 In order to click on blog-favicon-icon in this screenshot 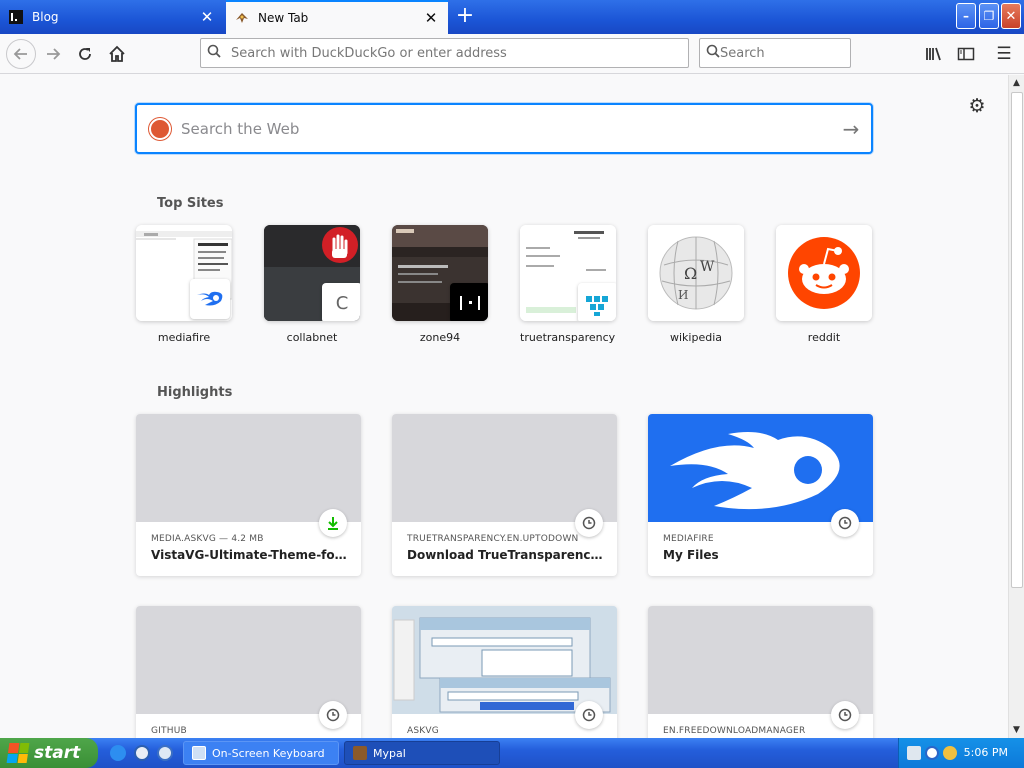, I will do `click(16, 17)`.